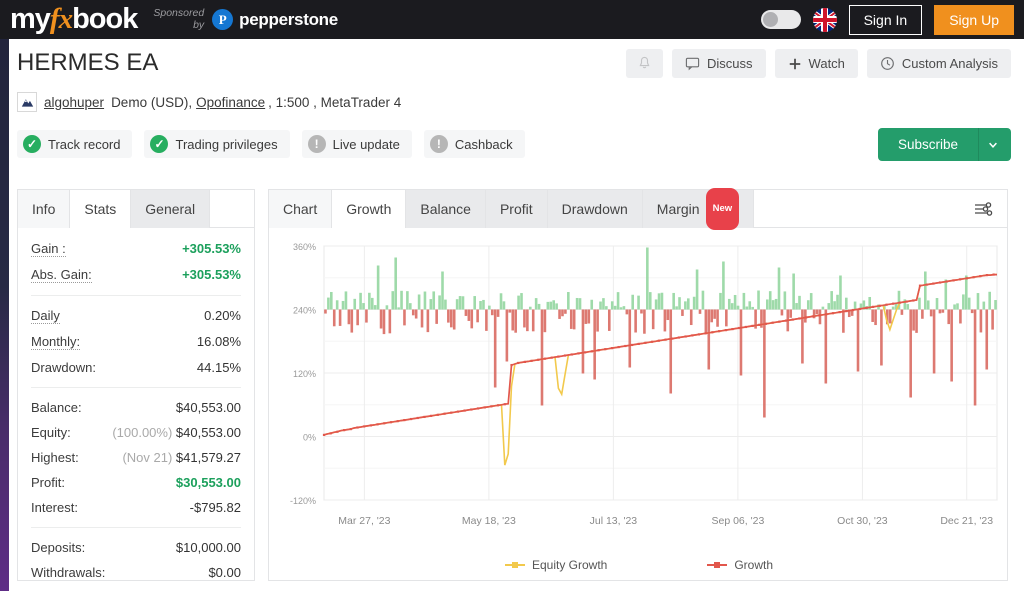  I want to click on stat-row-deposits: Deposits: $10,000.00, so click(136, 547).